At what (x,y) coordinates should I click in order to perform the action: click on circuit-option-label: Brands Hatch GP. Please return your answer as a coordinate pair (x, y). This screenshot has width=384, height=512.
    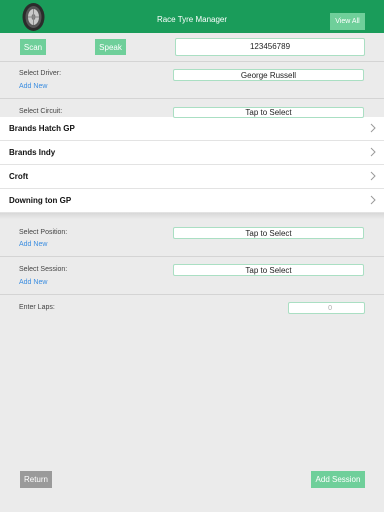
    Looking at the image, I should click on (42, 128).